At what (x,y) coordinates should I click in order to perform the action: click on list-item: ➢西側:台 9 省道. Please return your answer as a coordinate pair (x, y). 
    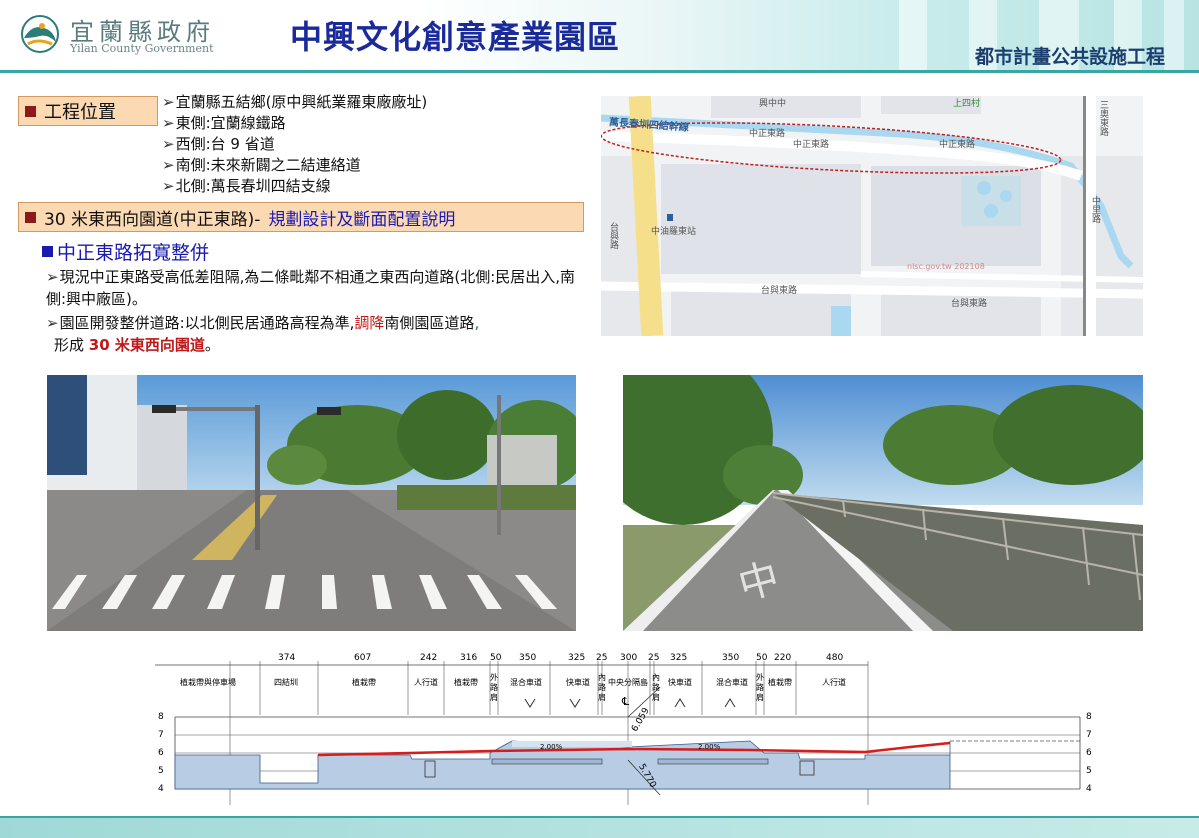
    Looking at the image, I should click on (218, 144).